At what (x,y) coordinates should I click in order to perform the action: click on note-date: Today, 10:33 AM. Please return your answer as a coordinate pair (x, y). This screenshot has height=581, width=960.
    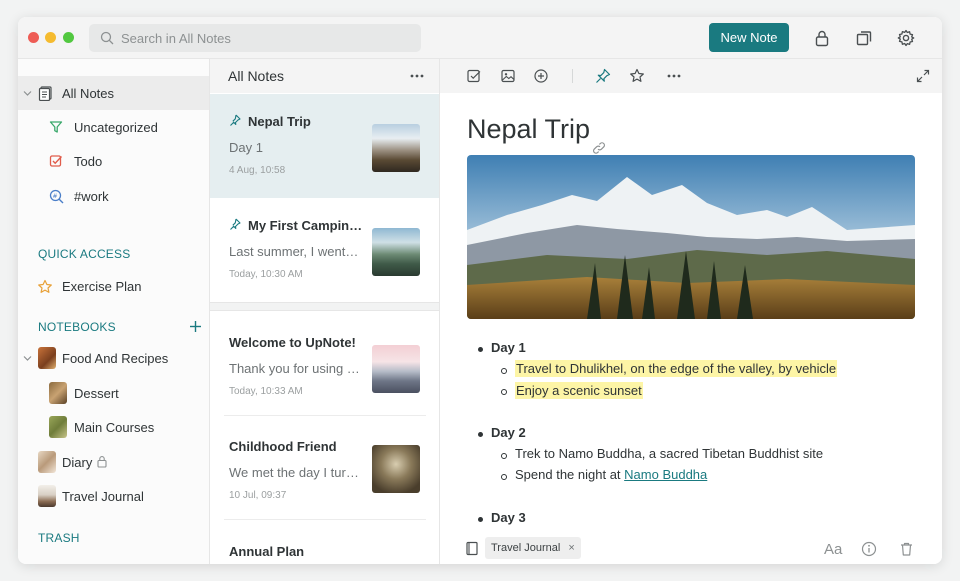
    Looking at the image, I should click on (266, 391).